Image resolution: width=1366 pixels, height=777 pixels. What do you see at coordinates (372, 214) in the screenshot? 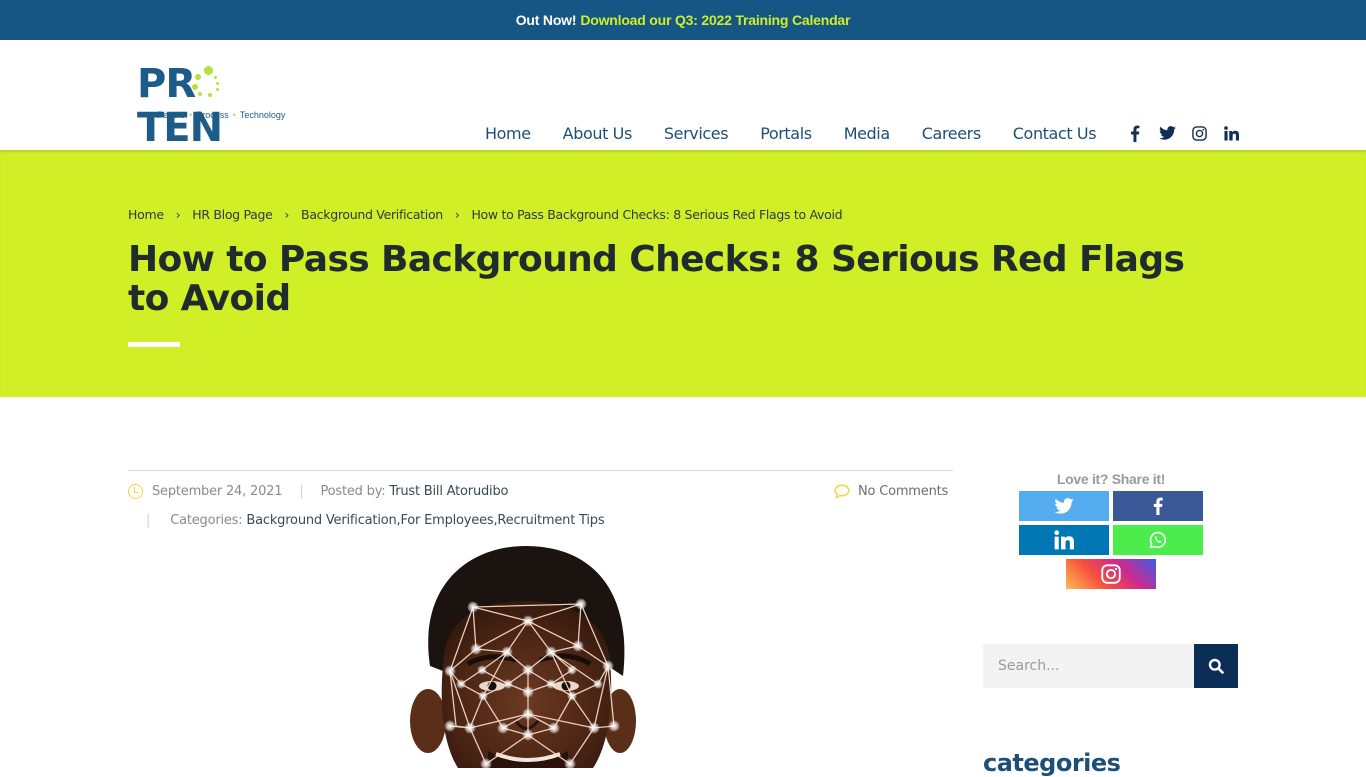
I see `breadcrumb-background-verification: Background Verification` at bounding box center [372, 214].